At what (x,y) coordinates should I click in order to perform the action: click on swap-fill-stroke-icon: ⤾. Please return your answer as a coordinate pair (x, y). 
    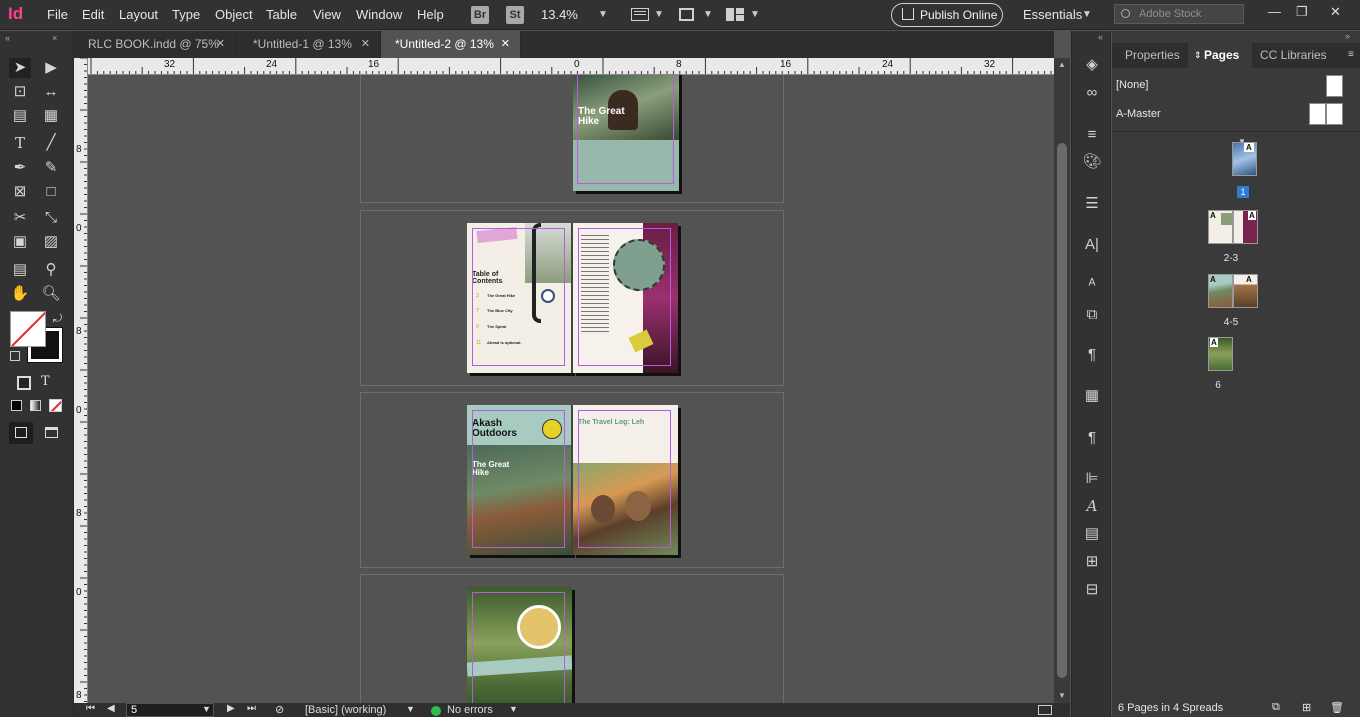
    Looking at the image, I should click on (57, 319).